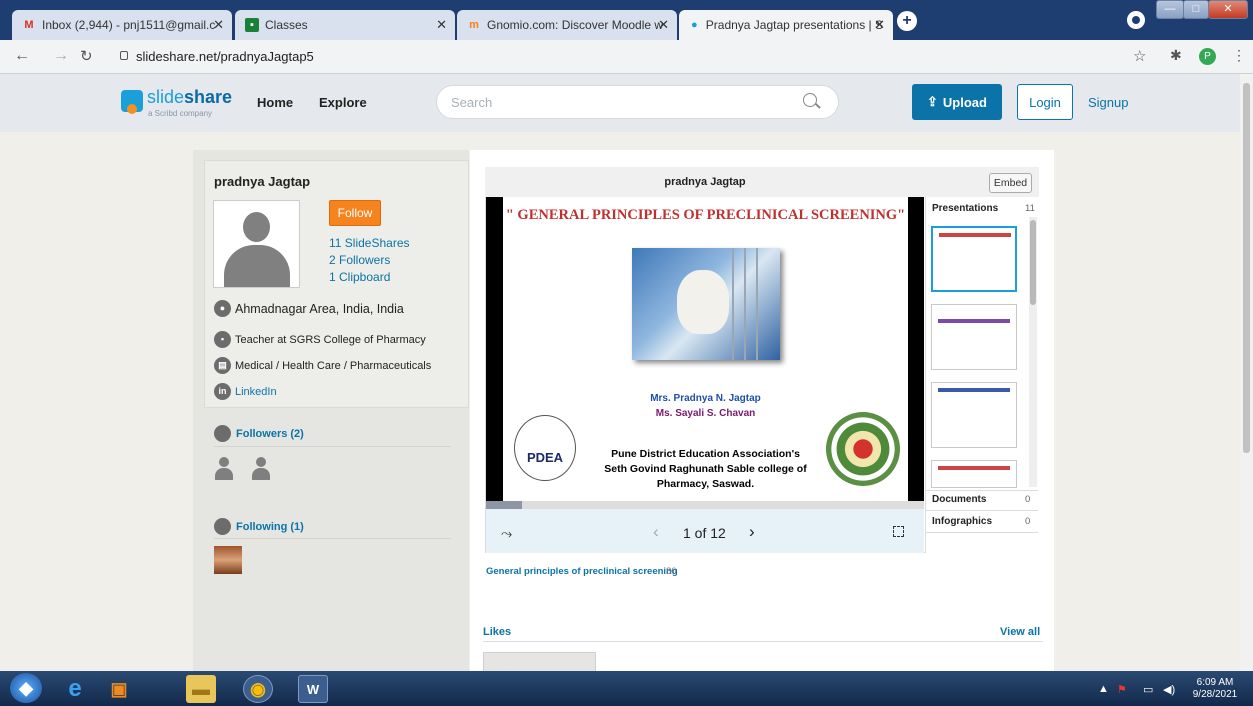  What do you see at coordinates (119, 689) in the screenshot?
I see `media-player-icon: ▣` at bounding box center [119, 689].